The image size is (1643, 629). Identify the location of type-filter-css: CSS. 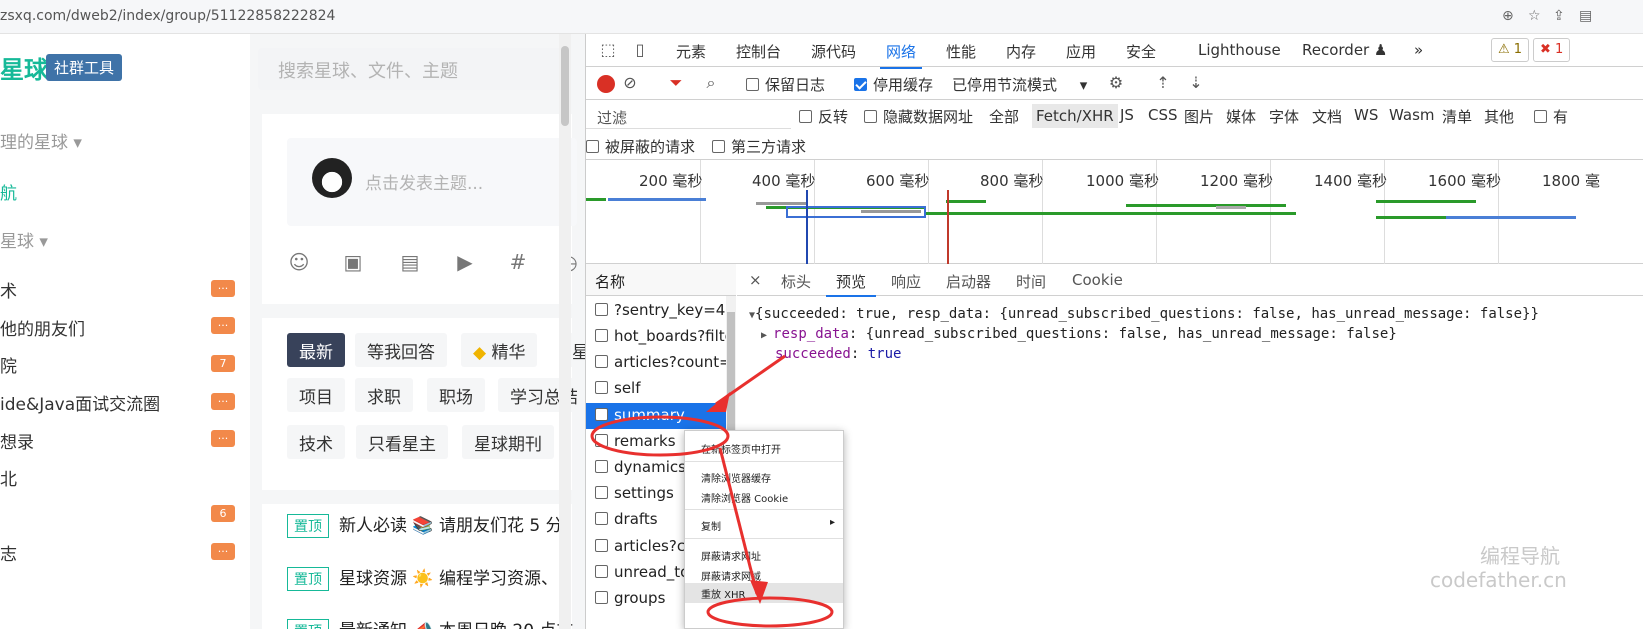
(1163, 115).